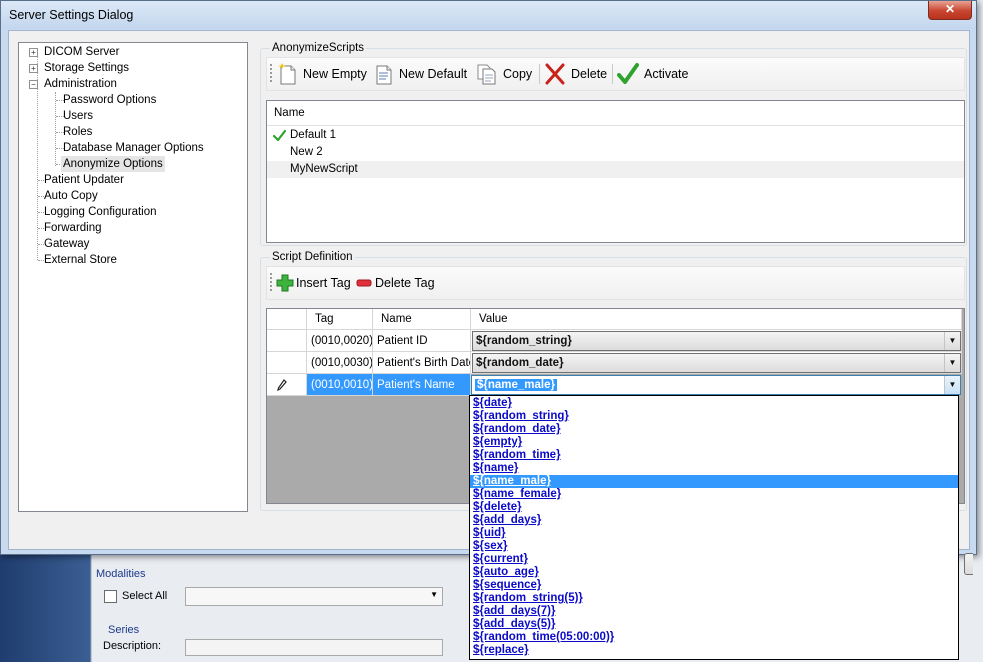  I want to click on tag-cell: (0010,0020), so click(340, 341).